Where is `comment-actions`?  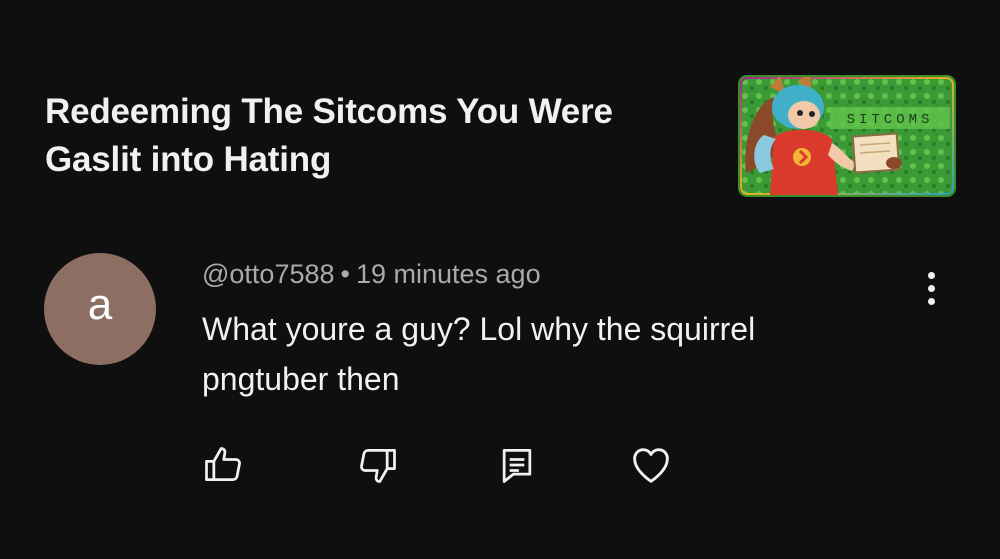
comment-actions is located at coordinates (500, 465).